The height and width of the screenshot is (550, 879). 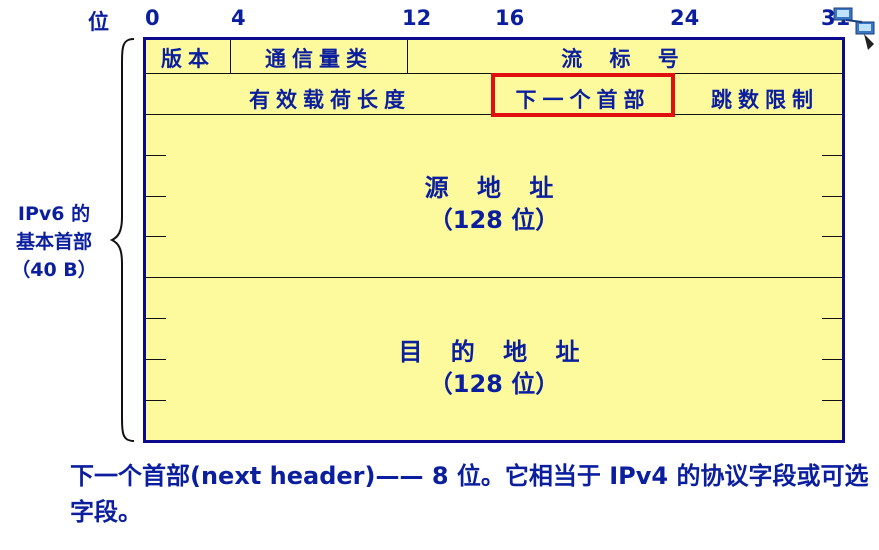 I want to click on field-destination-size: （128 位）, so click(x=494, y=384).